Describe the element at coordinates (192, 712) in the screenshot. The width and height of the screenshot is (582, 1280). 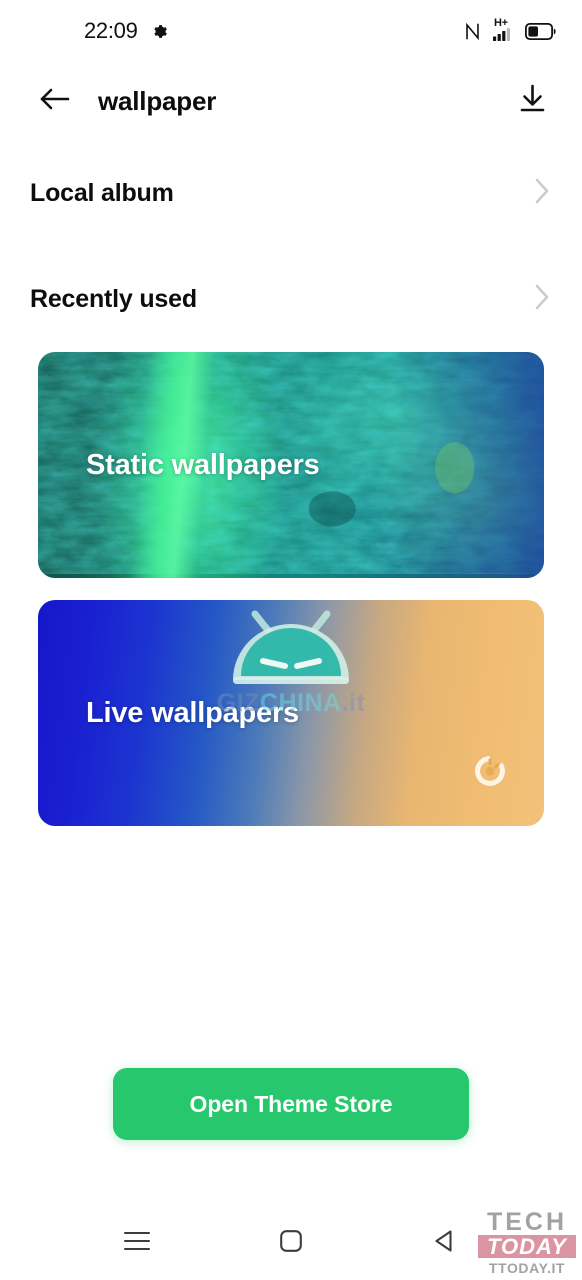
I see `card-label: Live wallpapers` at that location.